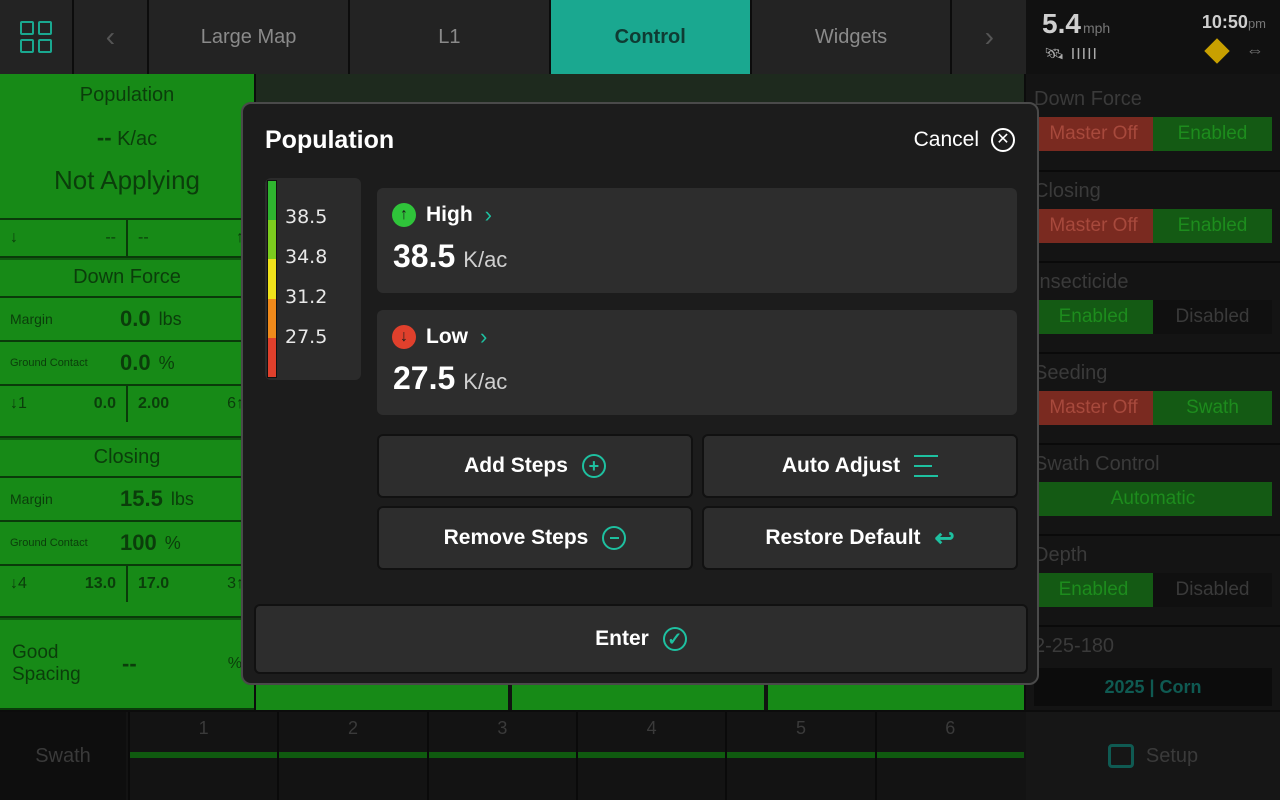 The width and height of the screenshot is (1280, 800). I want to click on legend-label: 27.5, so click(306, 337).